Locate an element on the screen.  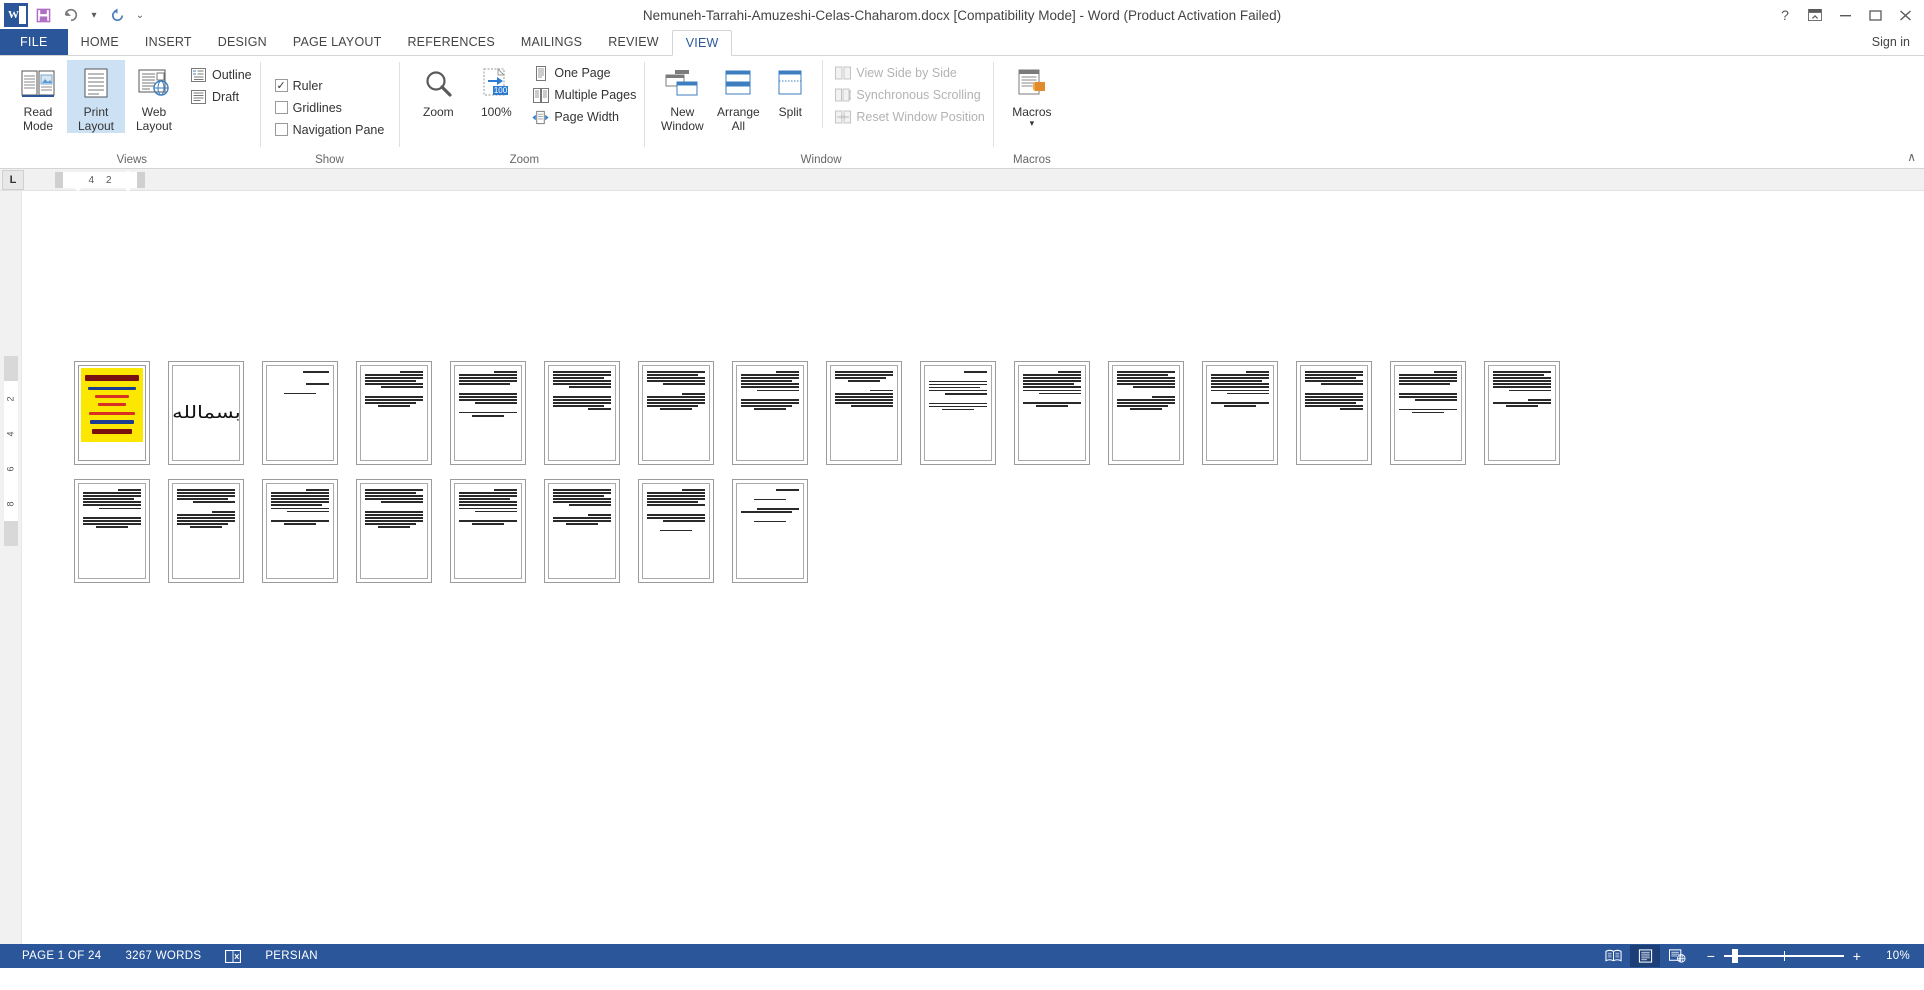
draft-button: Draft is located at coordinates (221, 97).